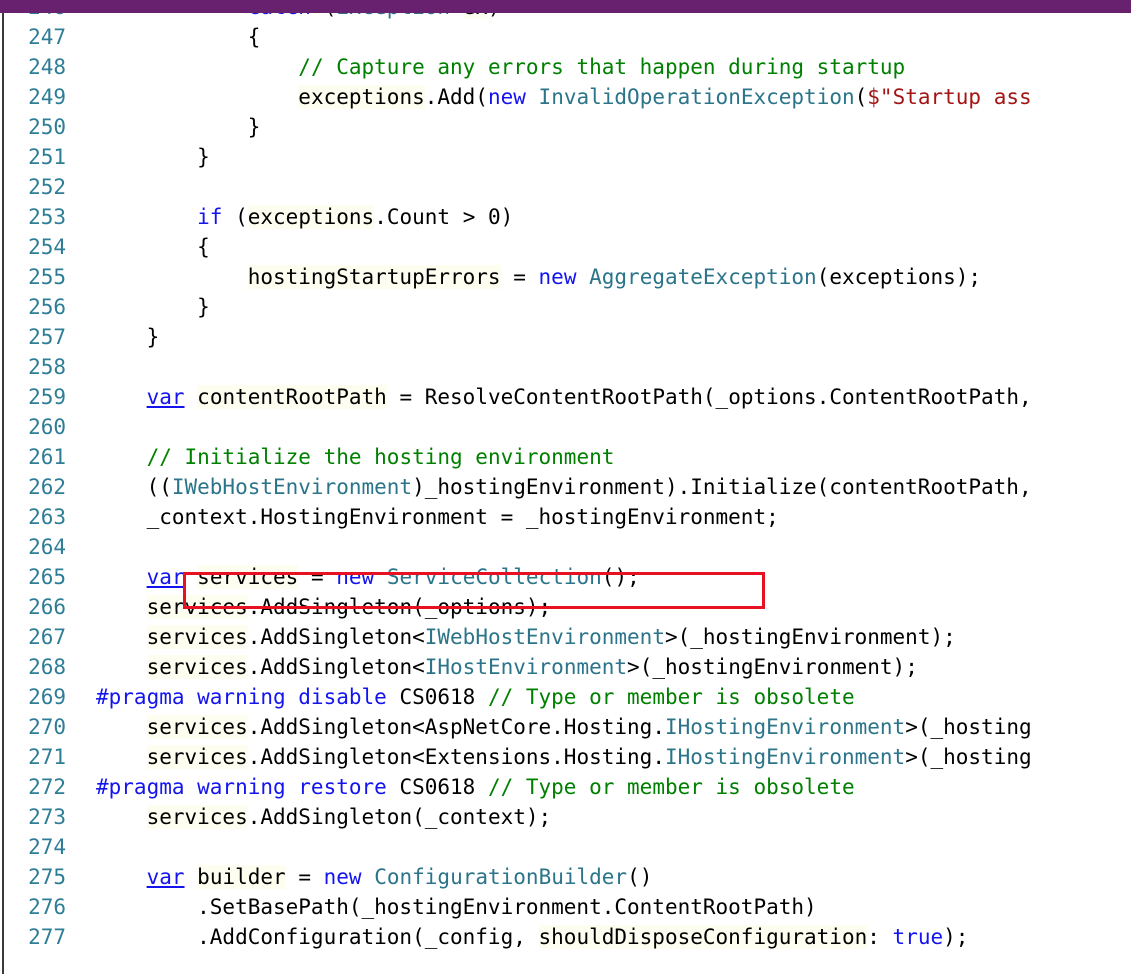 This screenshot has height=974, width=1131. I want to click on line-number-261: 261, so click(47, 457).